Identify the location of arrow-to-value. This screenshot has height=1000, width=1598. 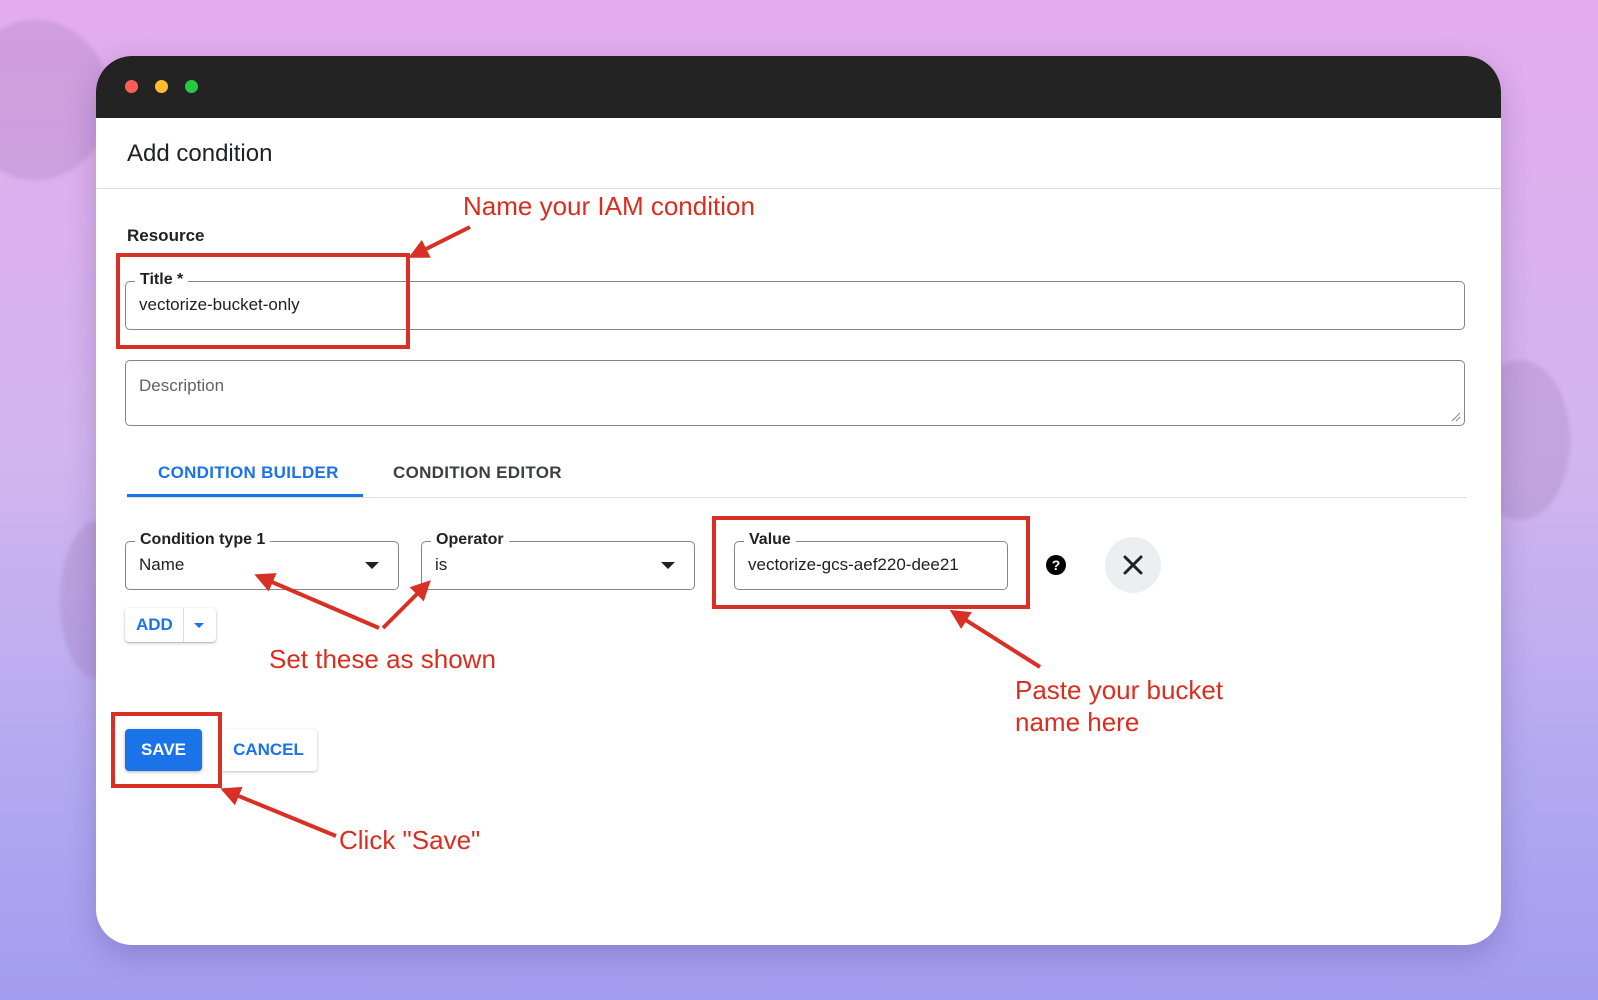
(995, 639).